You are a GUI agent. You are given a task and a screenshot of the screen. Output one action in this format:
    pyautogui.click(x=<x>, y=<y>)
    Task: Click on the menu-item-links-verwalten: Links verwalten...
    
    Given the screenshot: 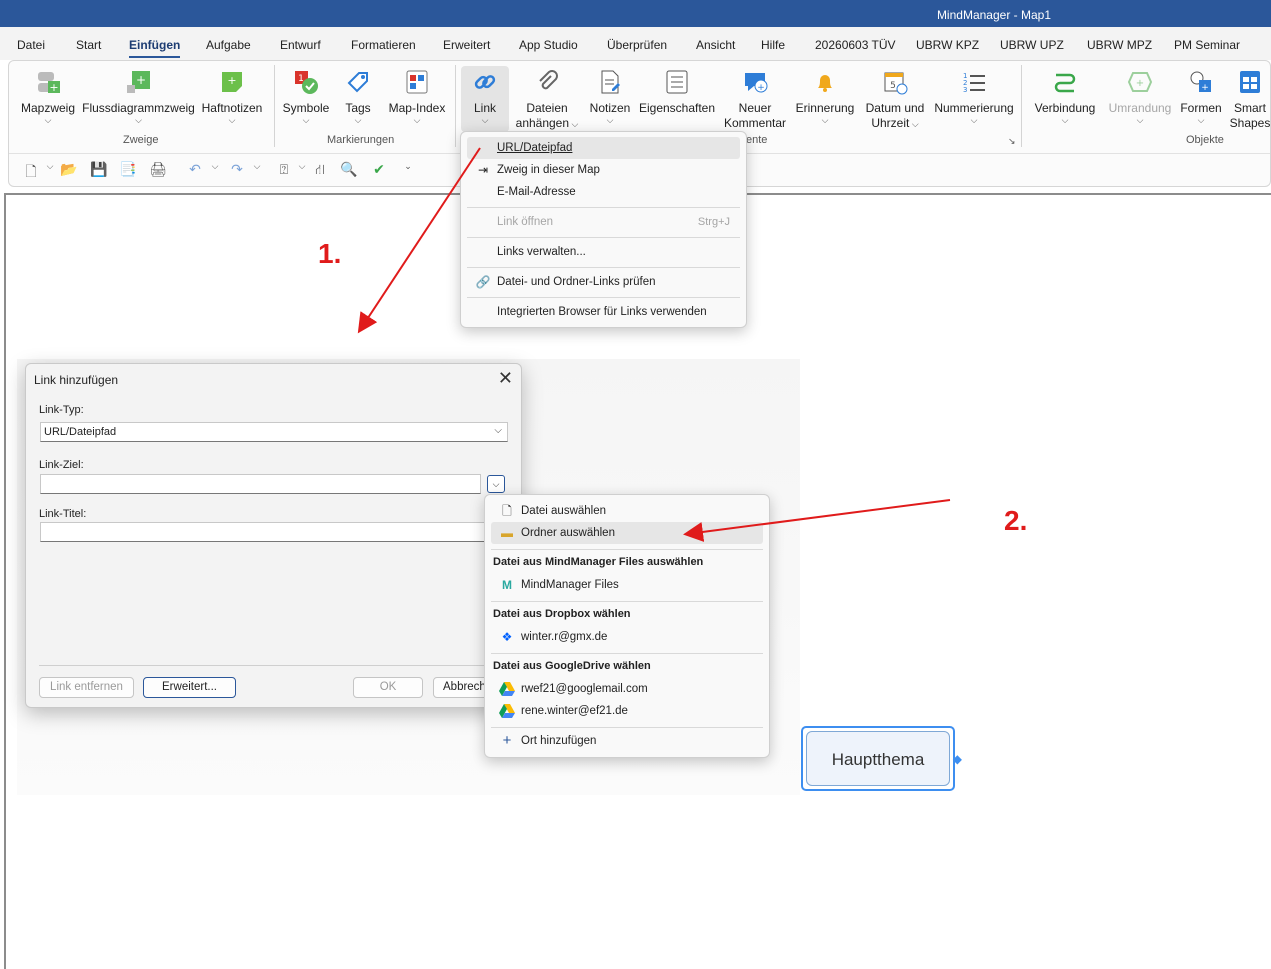 What is the action you would take?
    pyautogui.click(x=603, y=252)
    